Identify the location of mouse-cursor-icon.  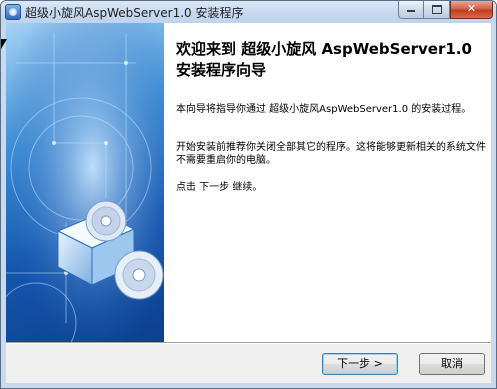
(4, 44).